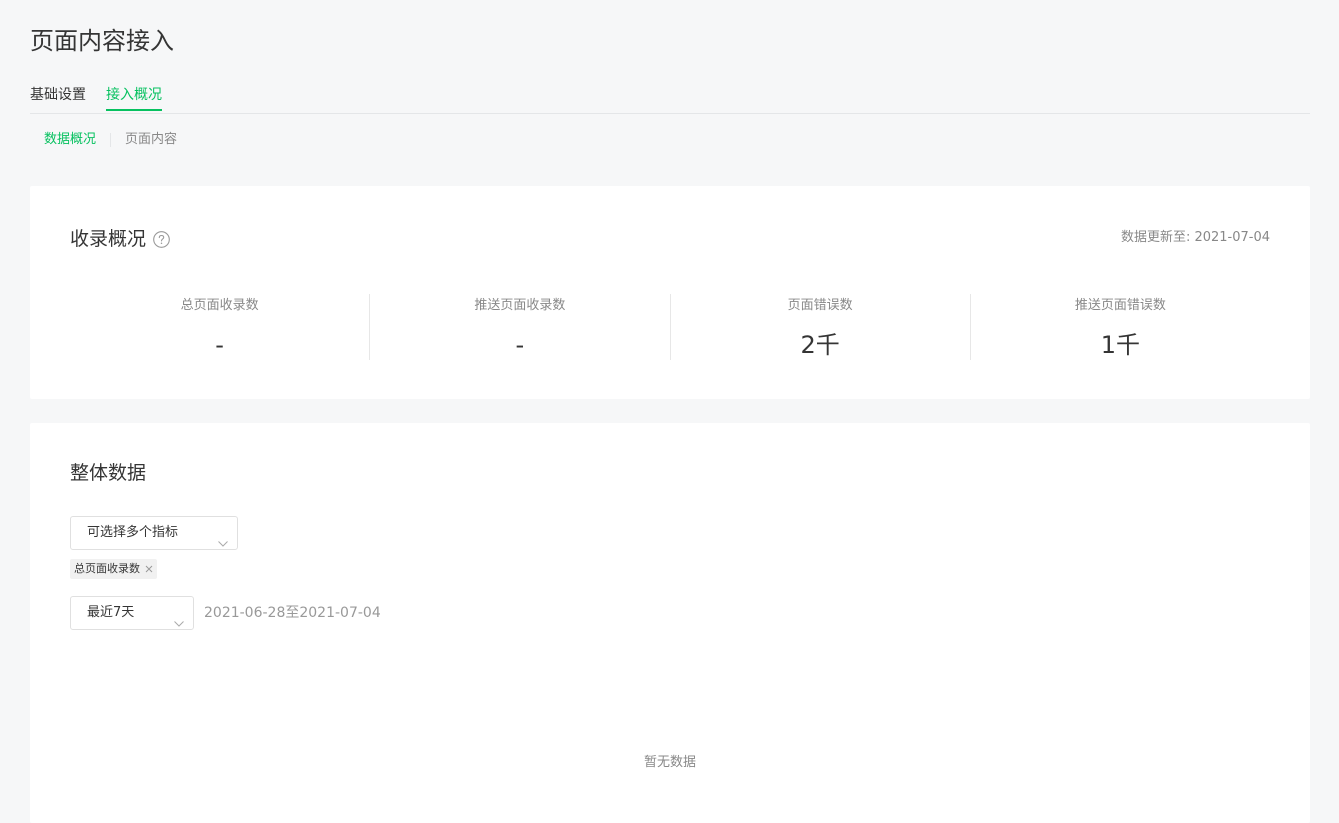 The height and width of the screenshot is (823, 1339). I want to click on stat-value: 1千, so click(1120, 345).